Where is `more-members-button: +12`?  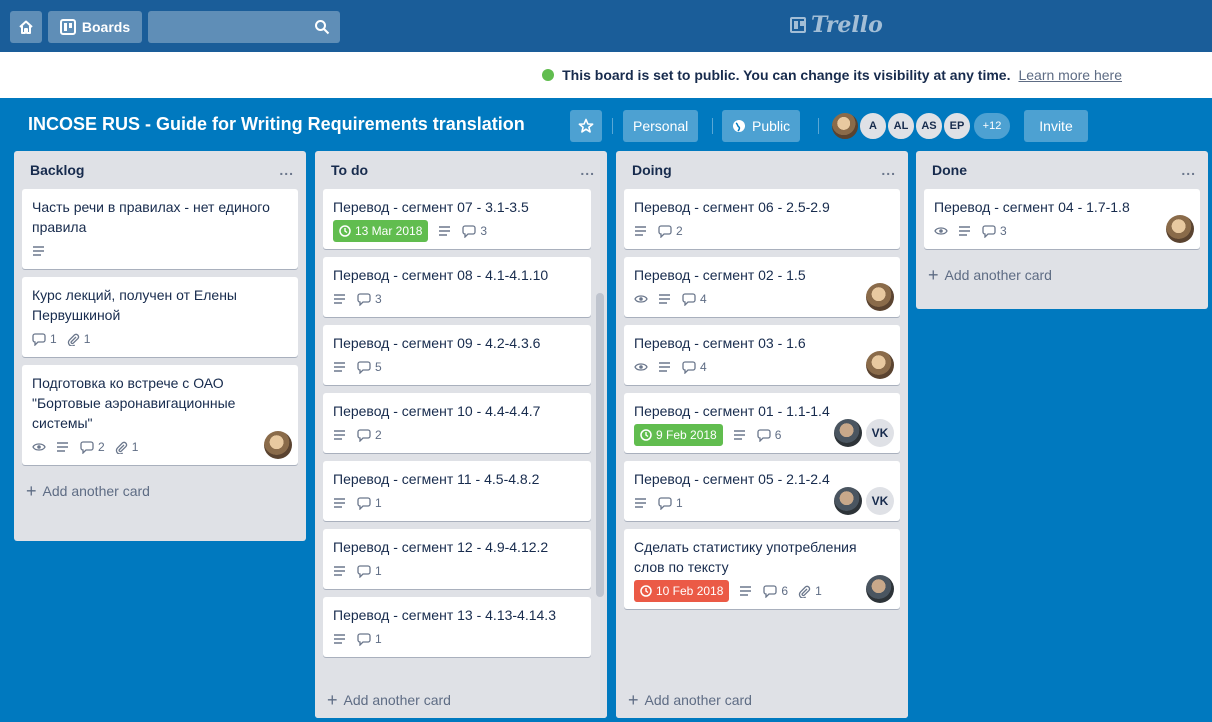 more-members-button: +12 is located at coordinates (992, 126).